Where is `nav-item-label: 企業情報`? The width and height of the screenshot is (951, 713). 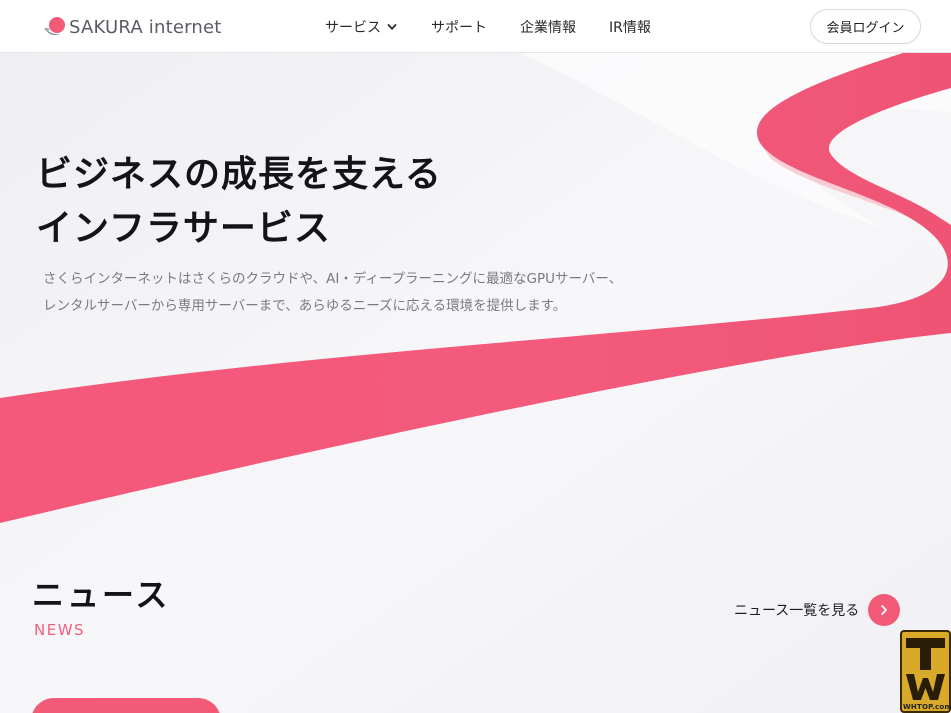
nav-item-label: 企業情報 is located at coordinates (548, 28).